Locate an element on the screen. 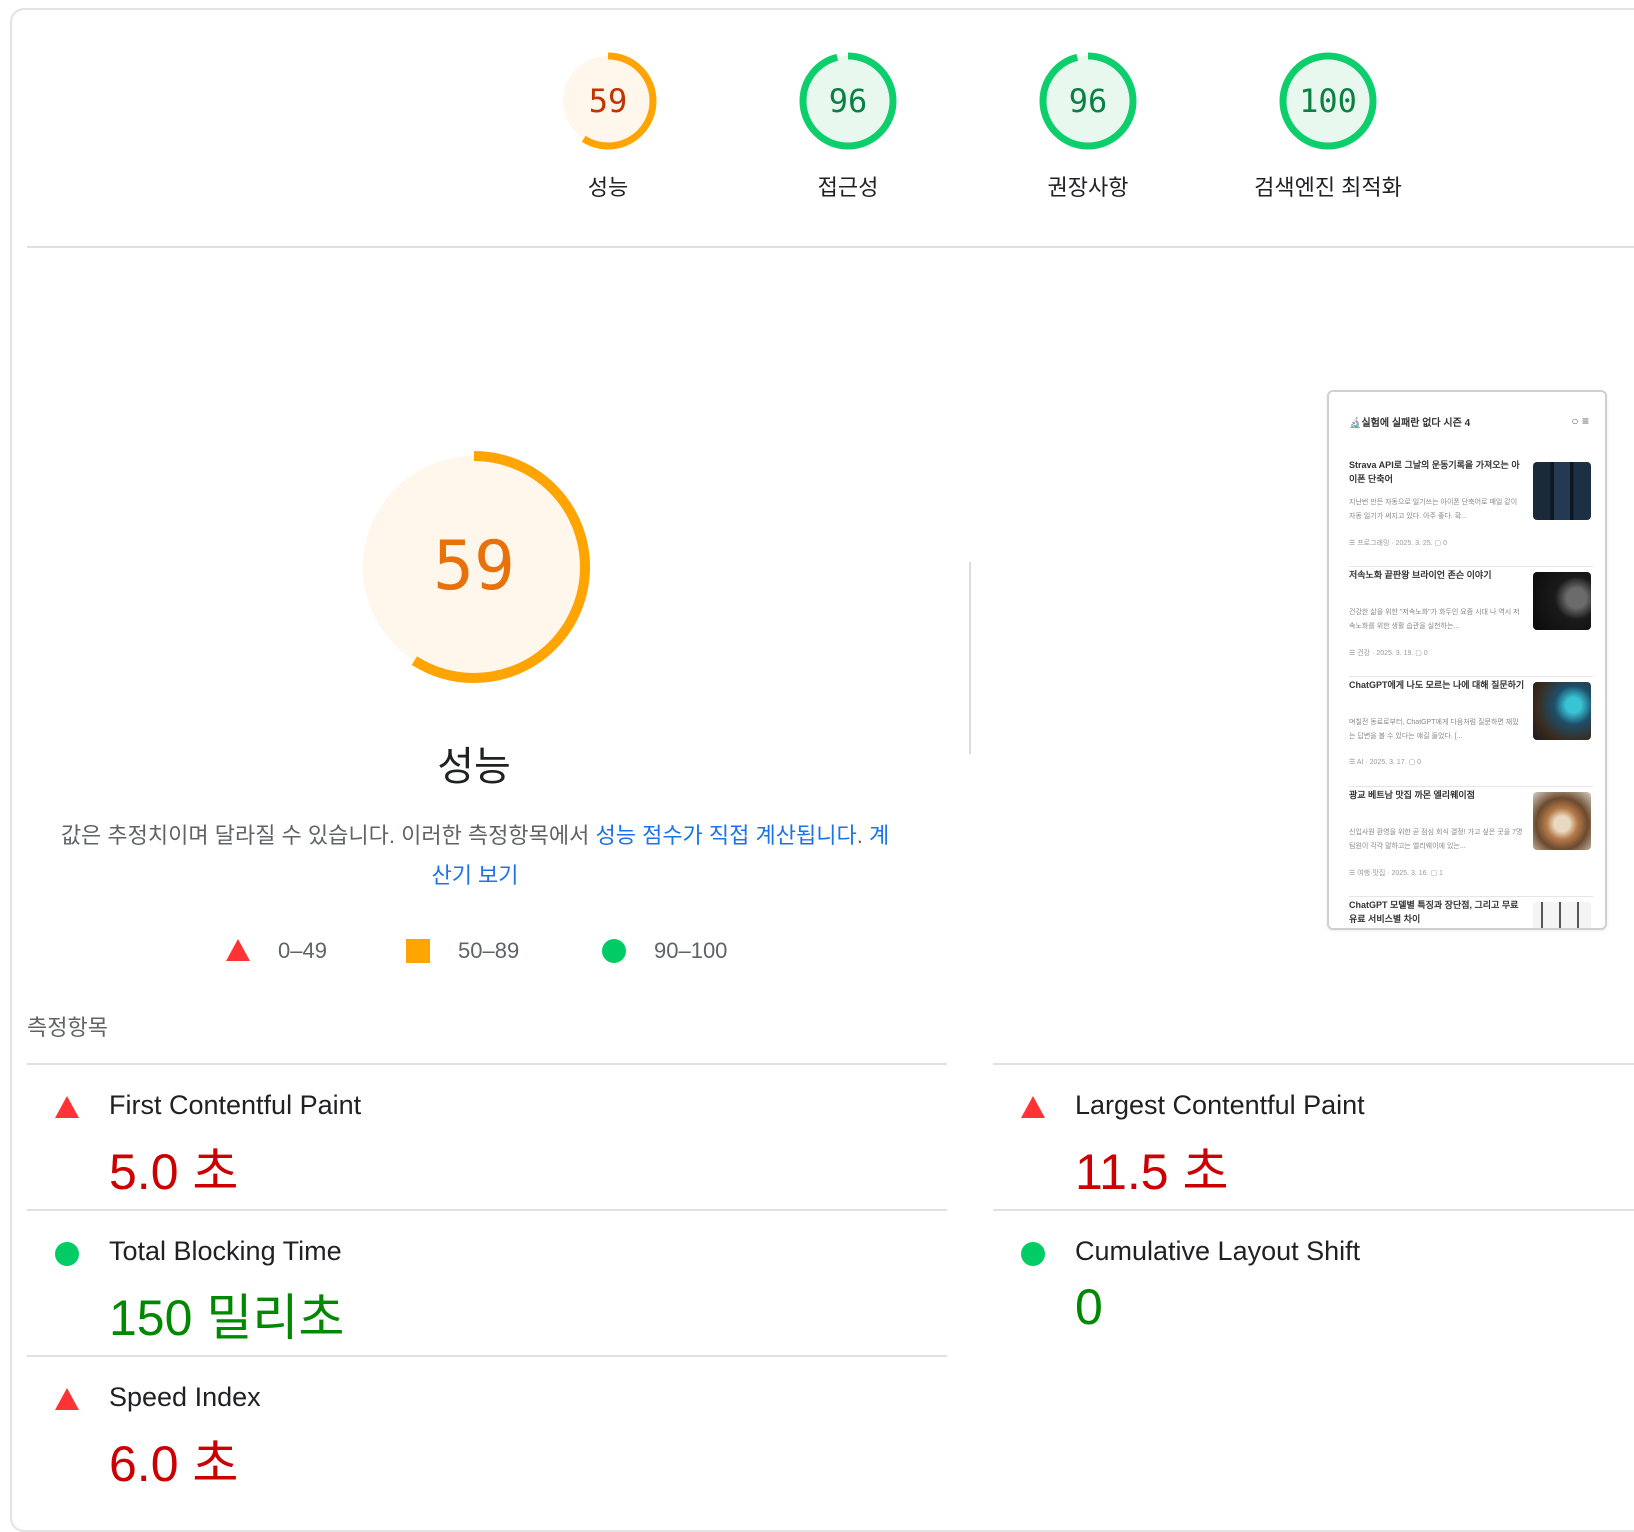 The width and height of the screenshot is (1634, 1532). gauge-seo: 100 검색엔진 최적화 is located at coordinates (1328, 127).